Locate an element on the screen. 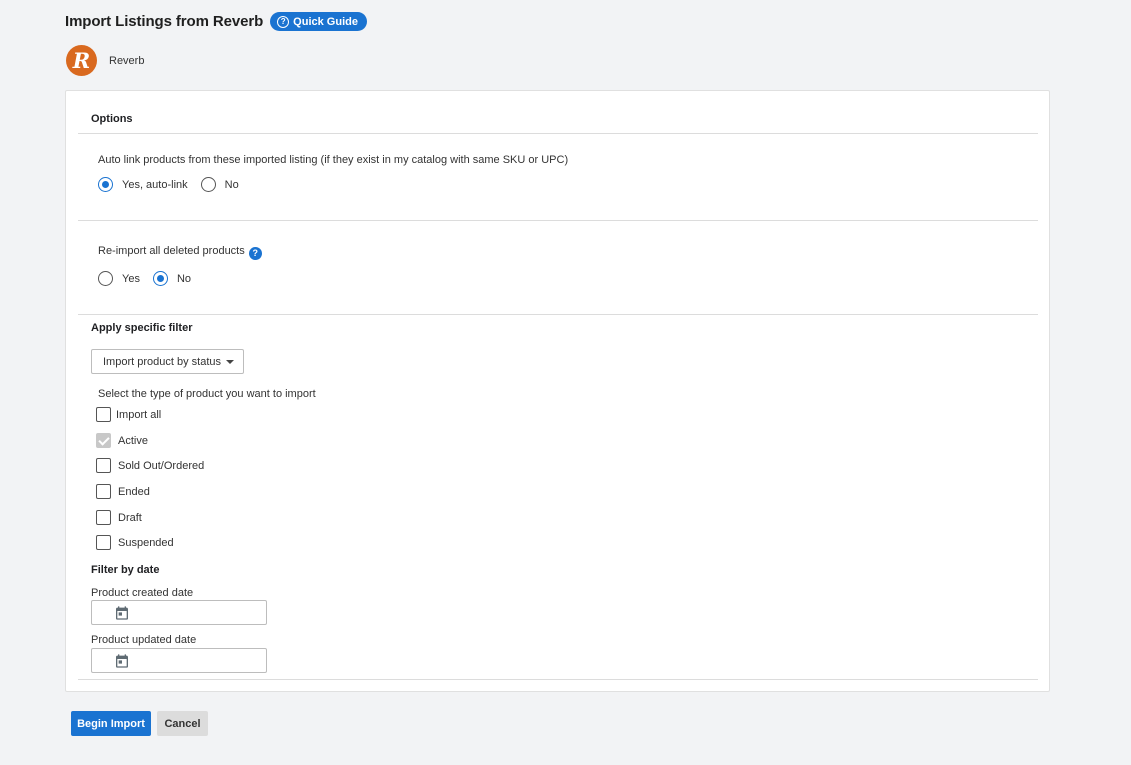  reimport-no-label: No is located at coordinates (184, 278).